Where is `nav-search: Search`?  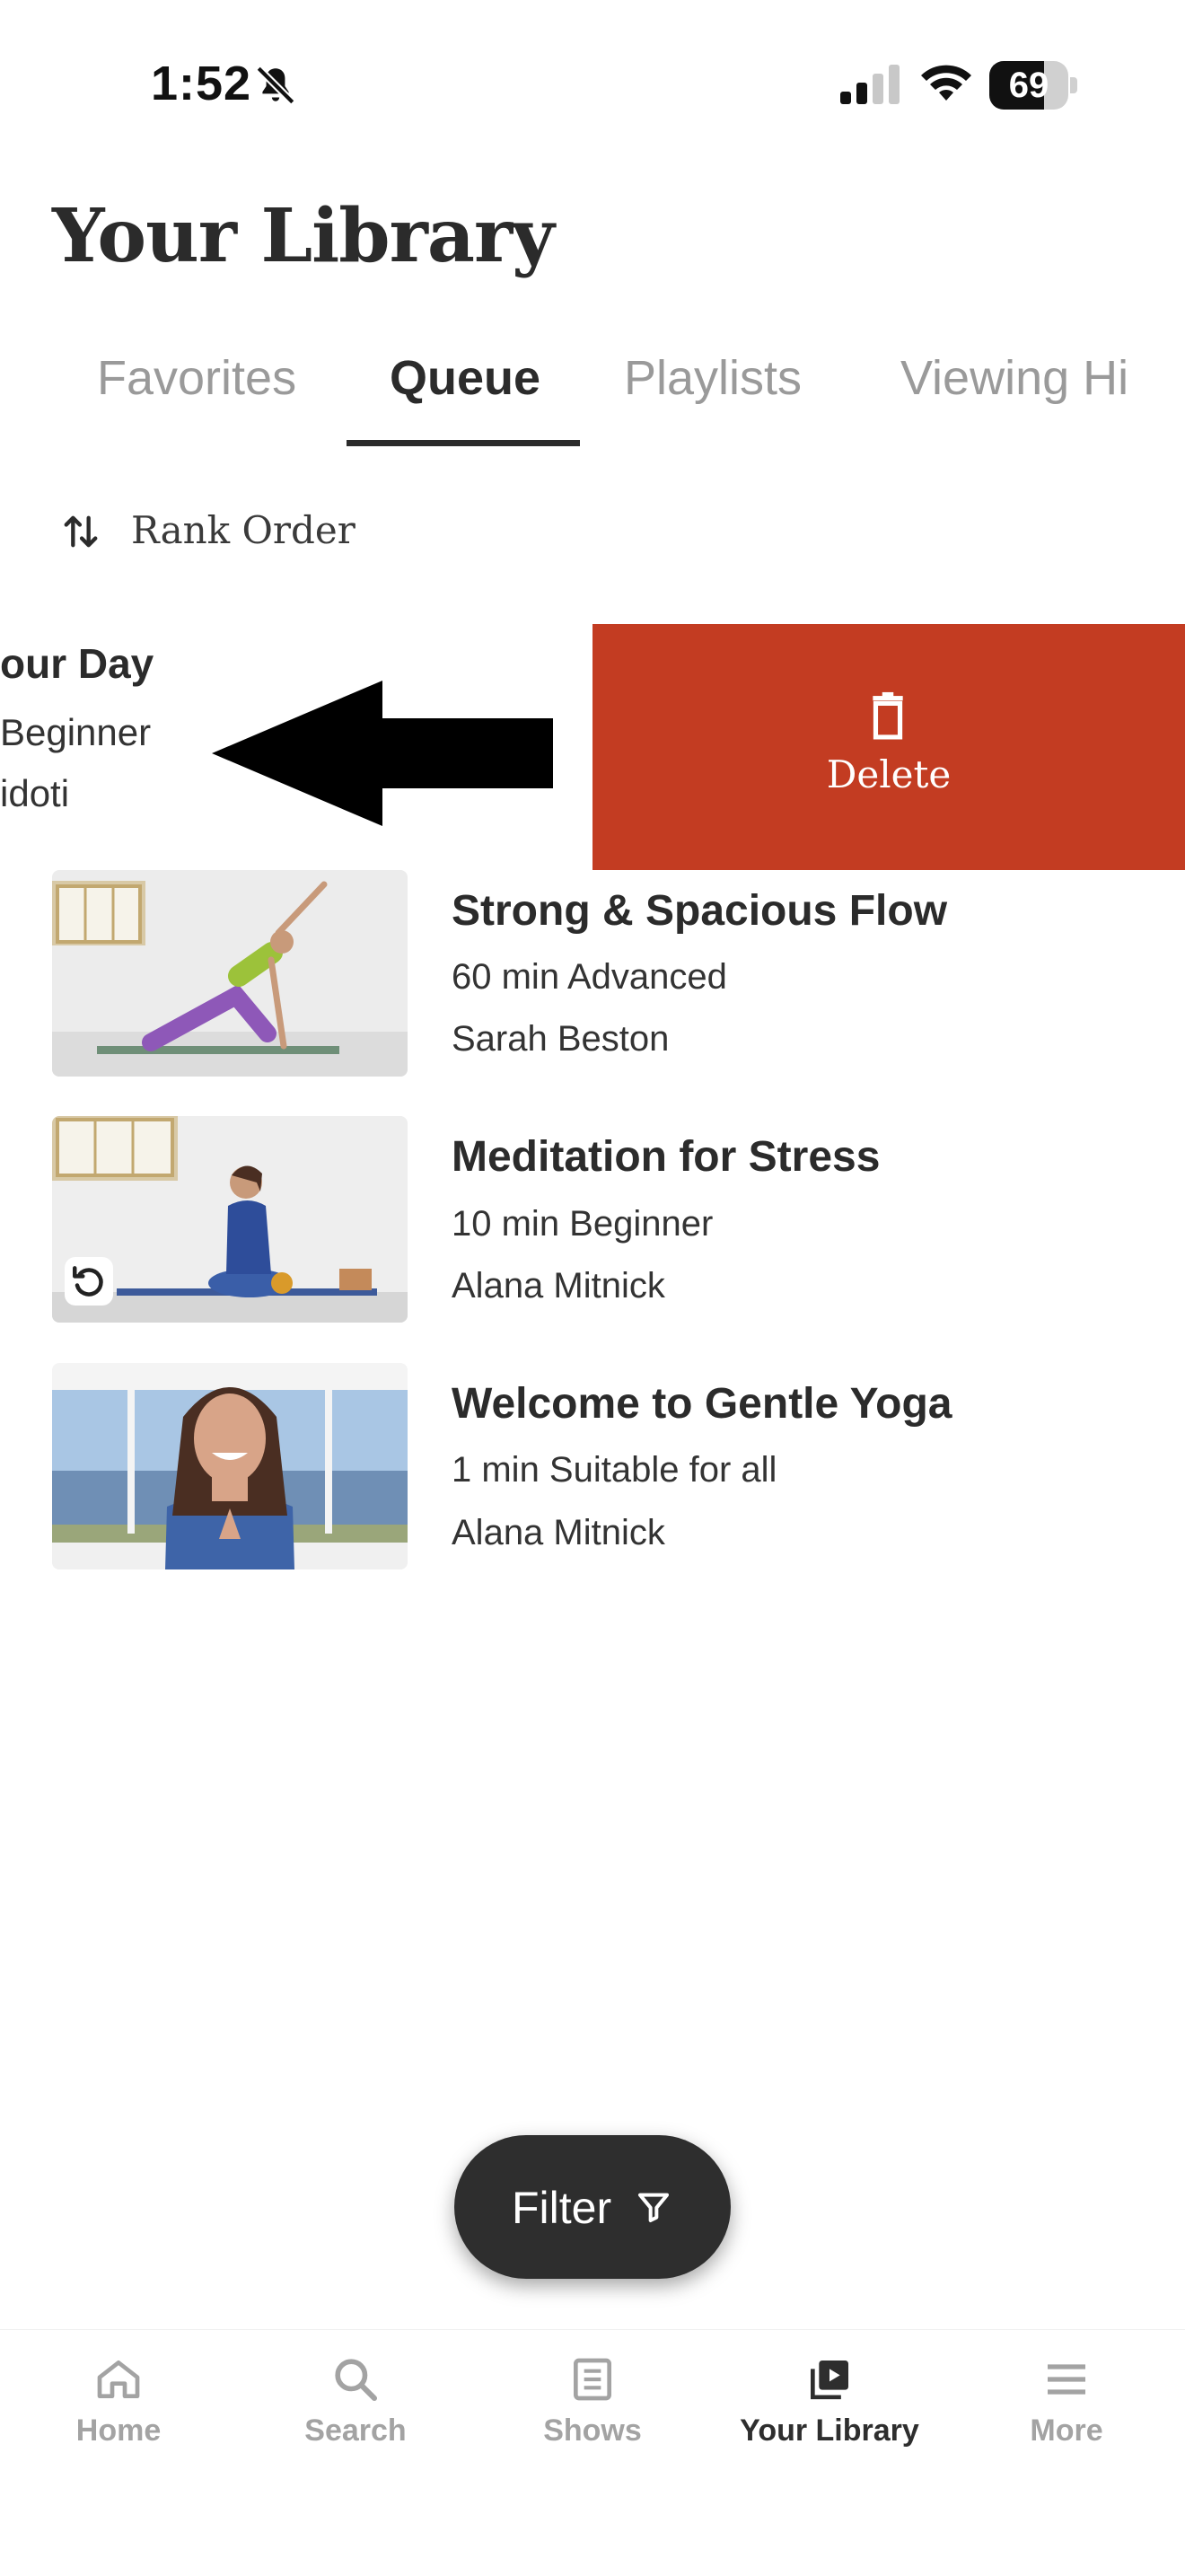
nav-search: Search is located at coordinates (355, 2401).